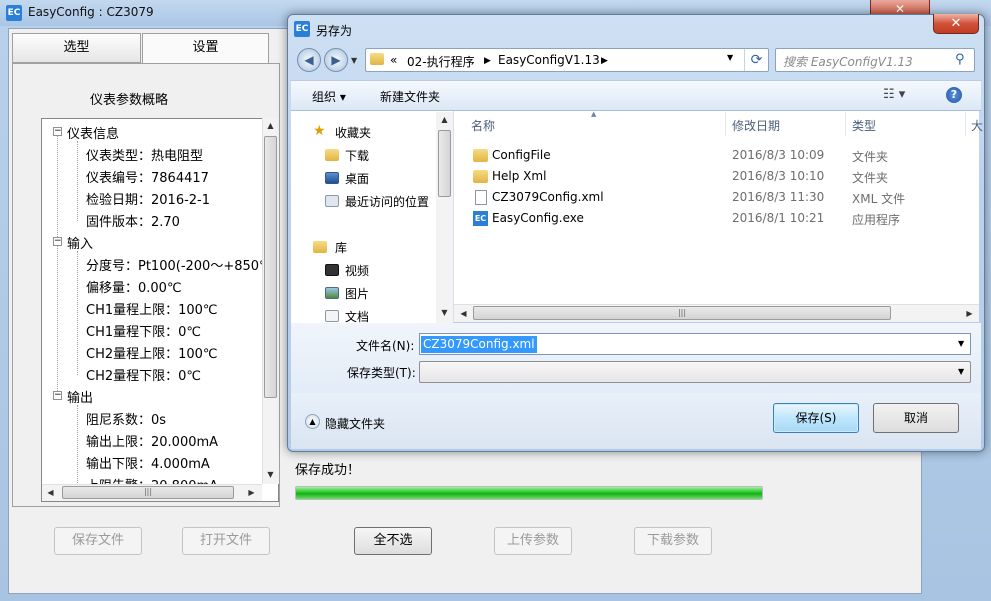 This screenshot has height=601, width=991. What do you see at coordinates (393, 541) in the screenshot?
I see `select-none-button: 全不选` at bounding box center [393, 541].